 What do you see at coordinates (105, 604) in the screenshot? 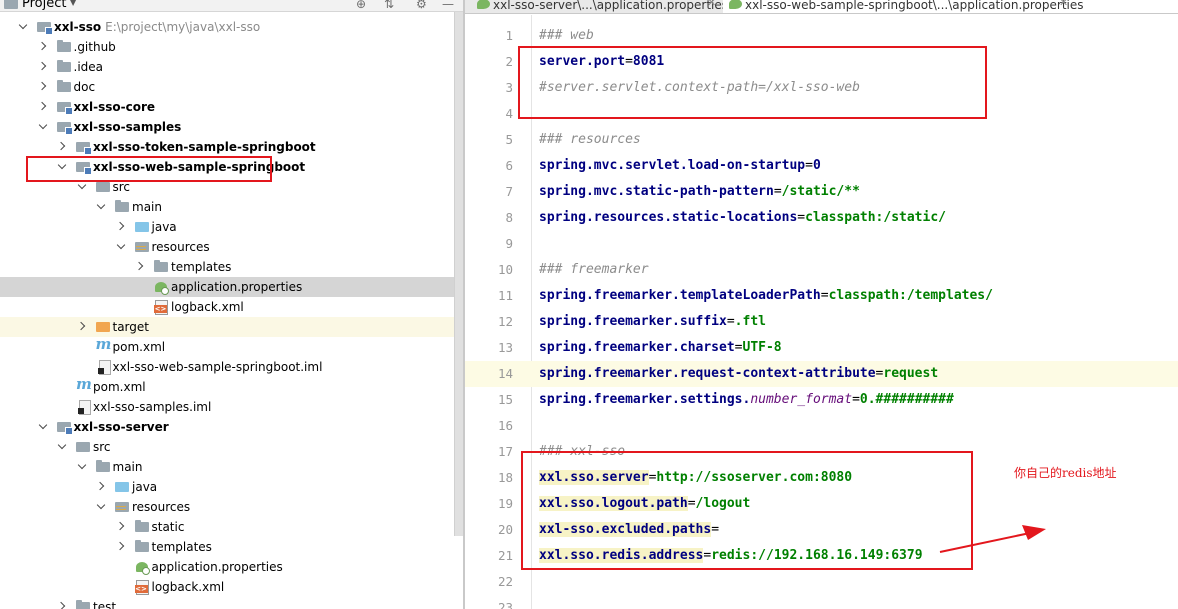
I see `tree-item-label: test` at bounding box center [105, 604].